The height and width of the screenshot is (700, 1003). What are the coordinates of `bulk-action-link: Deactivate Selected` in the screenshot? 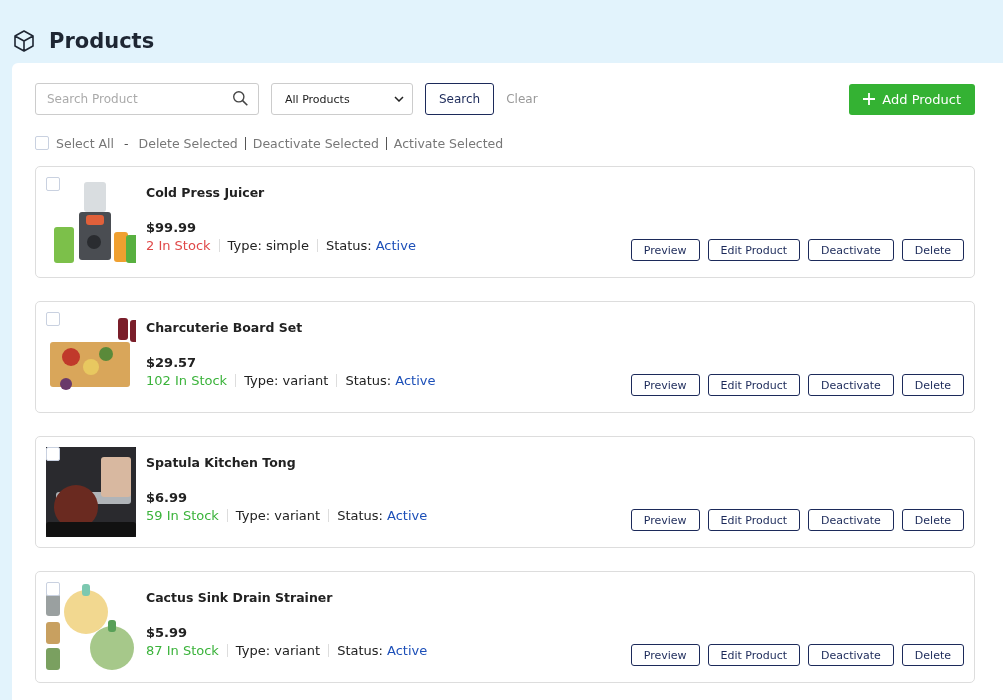 It's located at (315, 143).